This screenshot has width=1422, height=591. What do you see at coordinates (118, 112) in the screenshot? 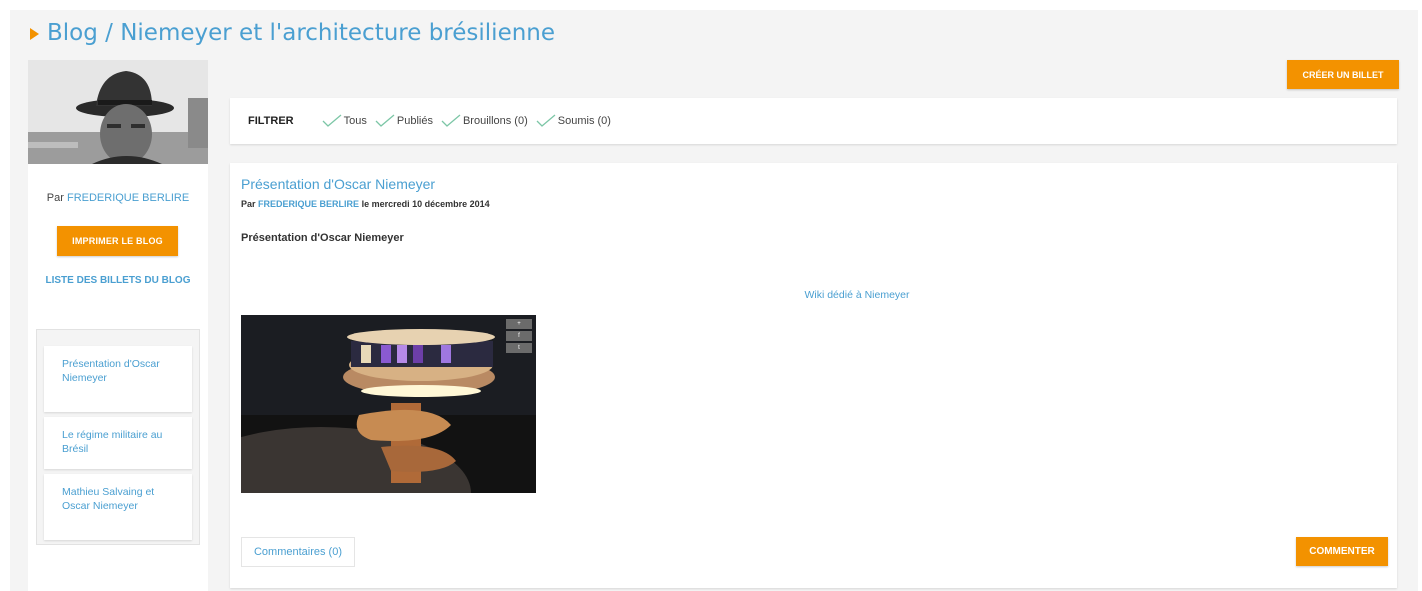
I see `avatar` at bounding box center [118, 112].